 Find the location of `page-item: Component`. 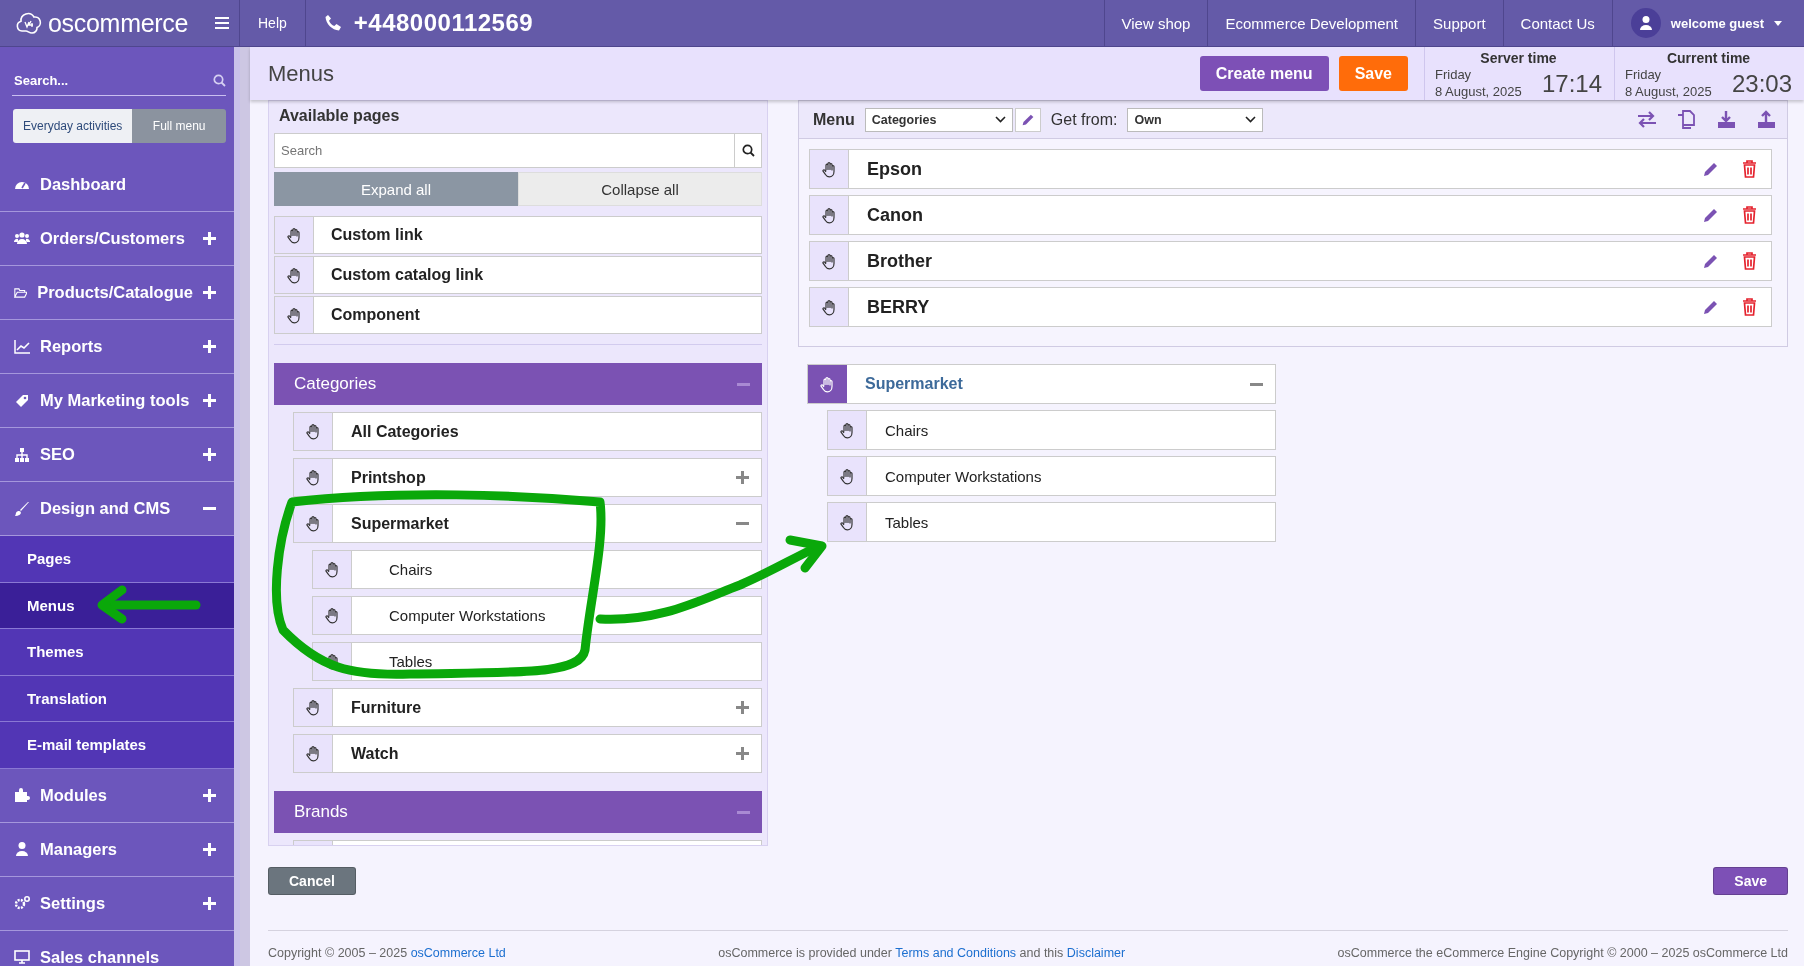

page-item: Component is located at coordinates (518, 315).